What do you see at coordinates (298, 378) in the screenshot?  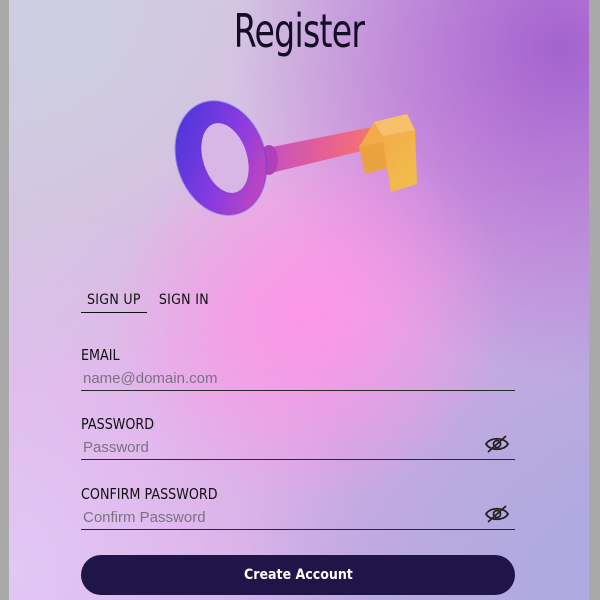 I see `email-input` at bounding box center [298, 378].